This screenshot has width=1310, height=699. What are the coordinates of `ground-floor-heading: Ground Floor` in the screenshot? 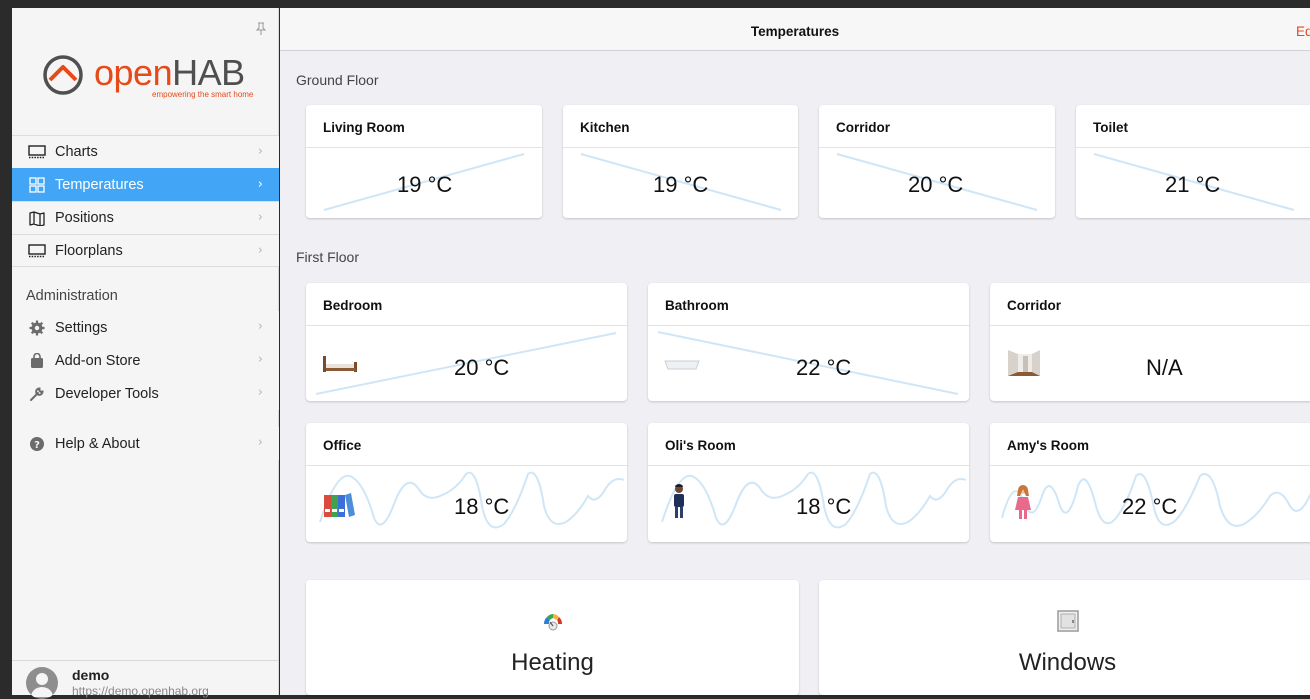 It's located at (337, 80).